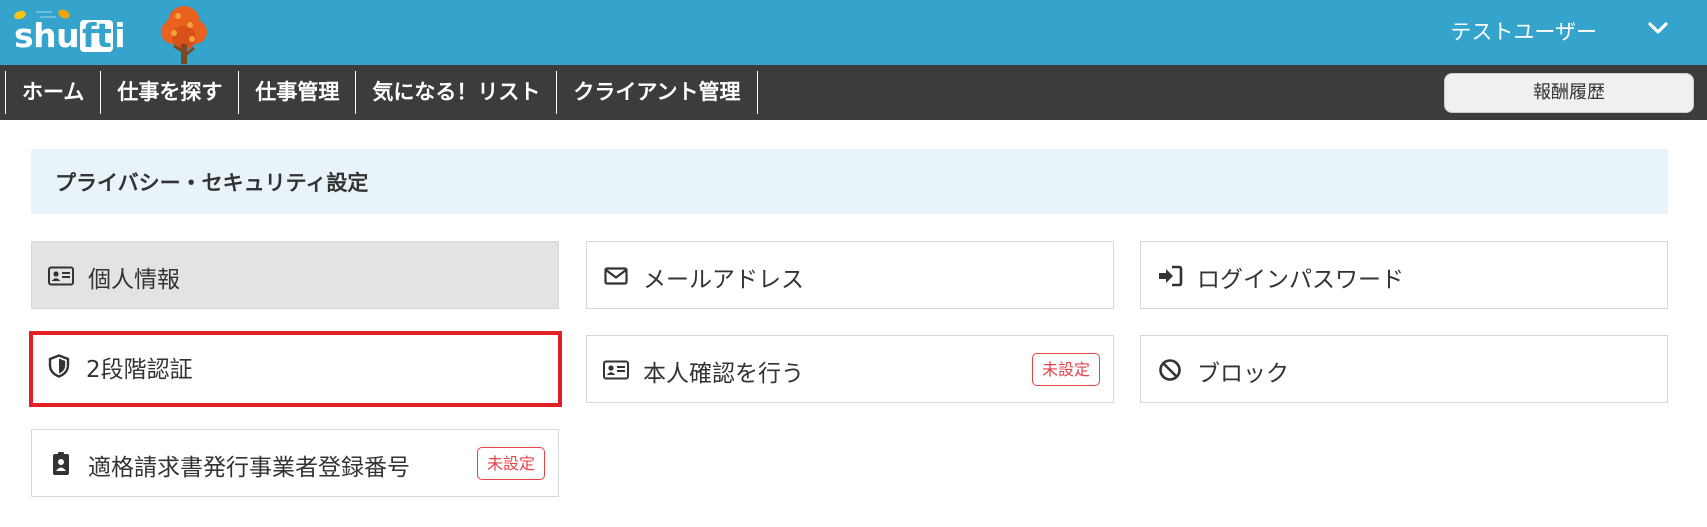 This screenshot has width=1707, height=527. I want to click on nav-item-home: ホーム, so click(54, 92).